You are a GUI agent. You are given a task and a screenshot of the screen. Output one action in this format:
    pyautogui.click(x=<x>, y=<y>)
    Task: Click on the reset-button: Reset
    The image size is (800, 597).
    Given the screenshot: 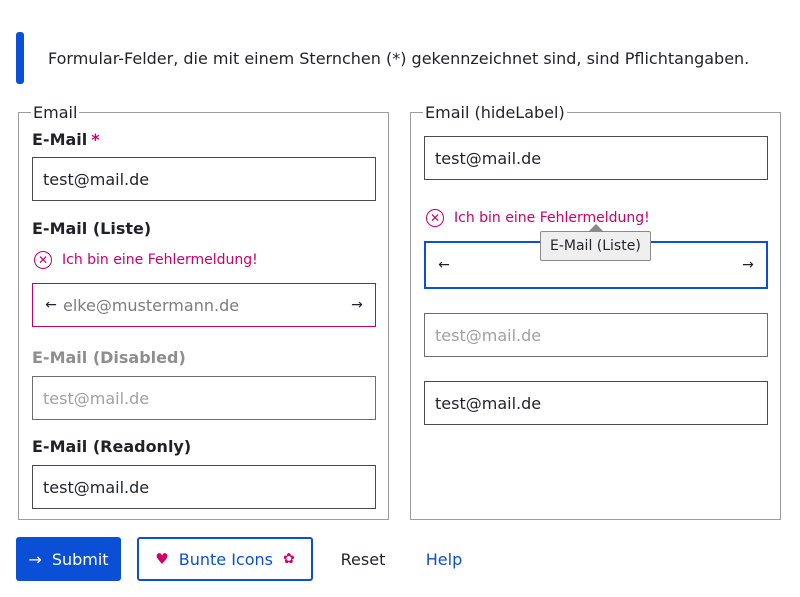 What is the action you would take?
    pyautogui.click(x=363, y=559)
    